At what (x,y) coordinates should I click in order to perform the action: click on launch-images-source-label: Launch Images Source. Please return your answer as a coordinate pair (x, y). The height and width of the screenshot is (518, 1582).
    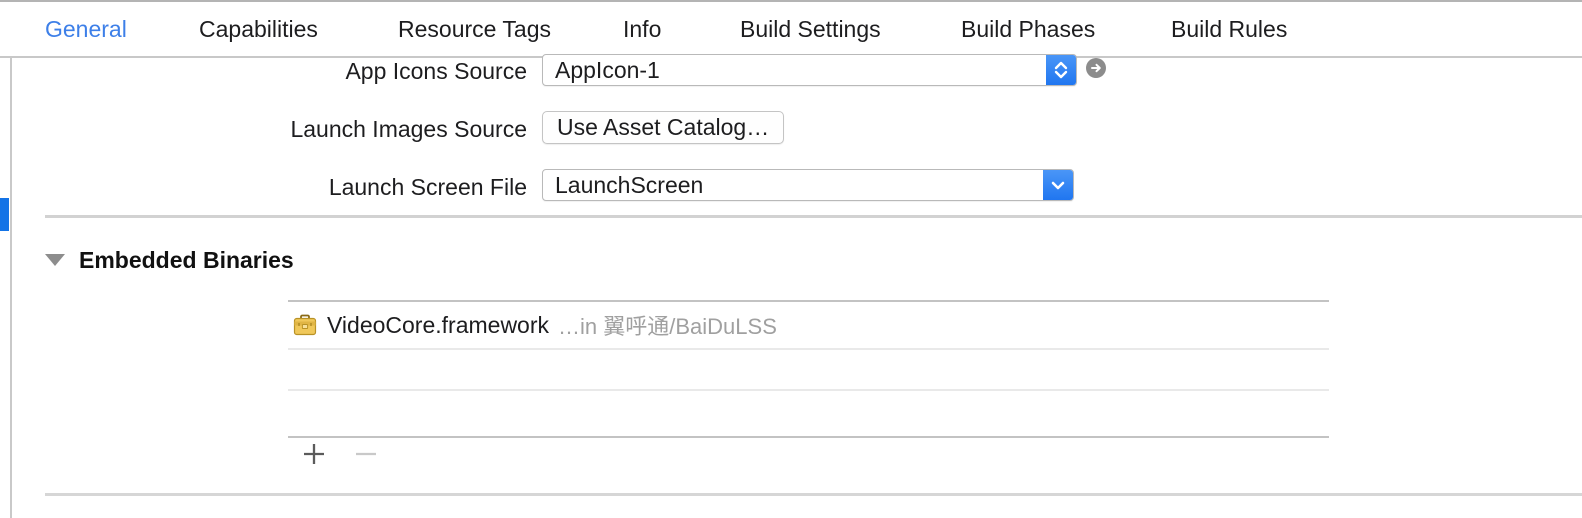
    Looking at the image, I should click on (408, 128).